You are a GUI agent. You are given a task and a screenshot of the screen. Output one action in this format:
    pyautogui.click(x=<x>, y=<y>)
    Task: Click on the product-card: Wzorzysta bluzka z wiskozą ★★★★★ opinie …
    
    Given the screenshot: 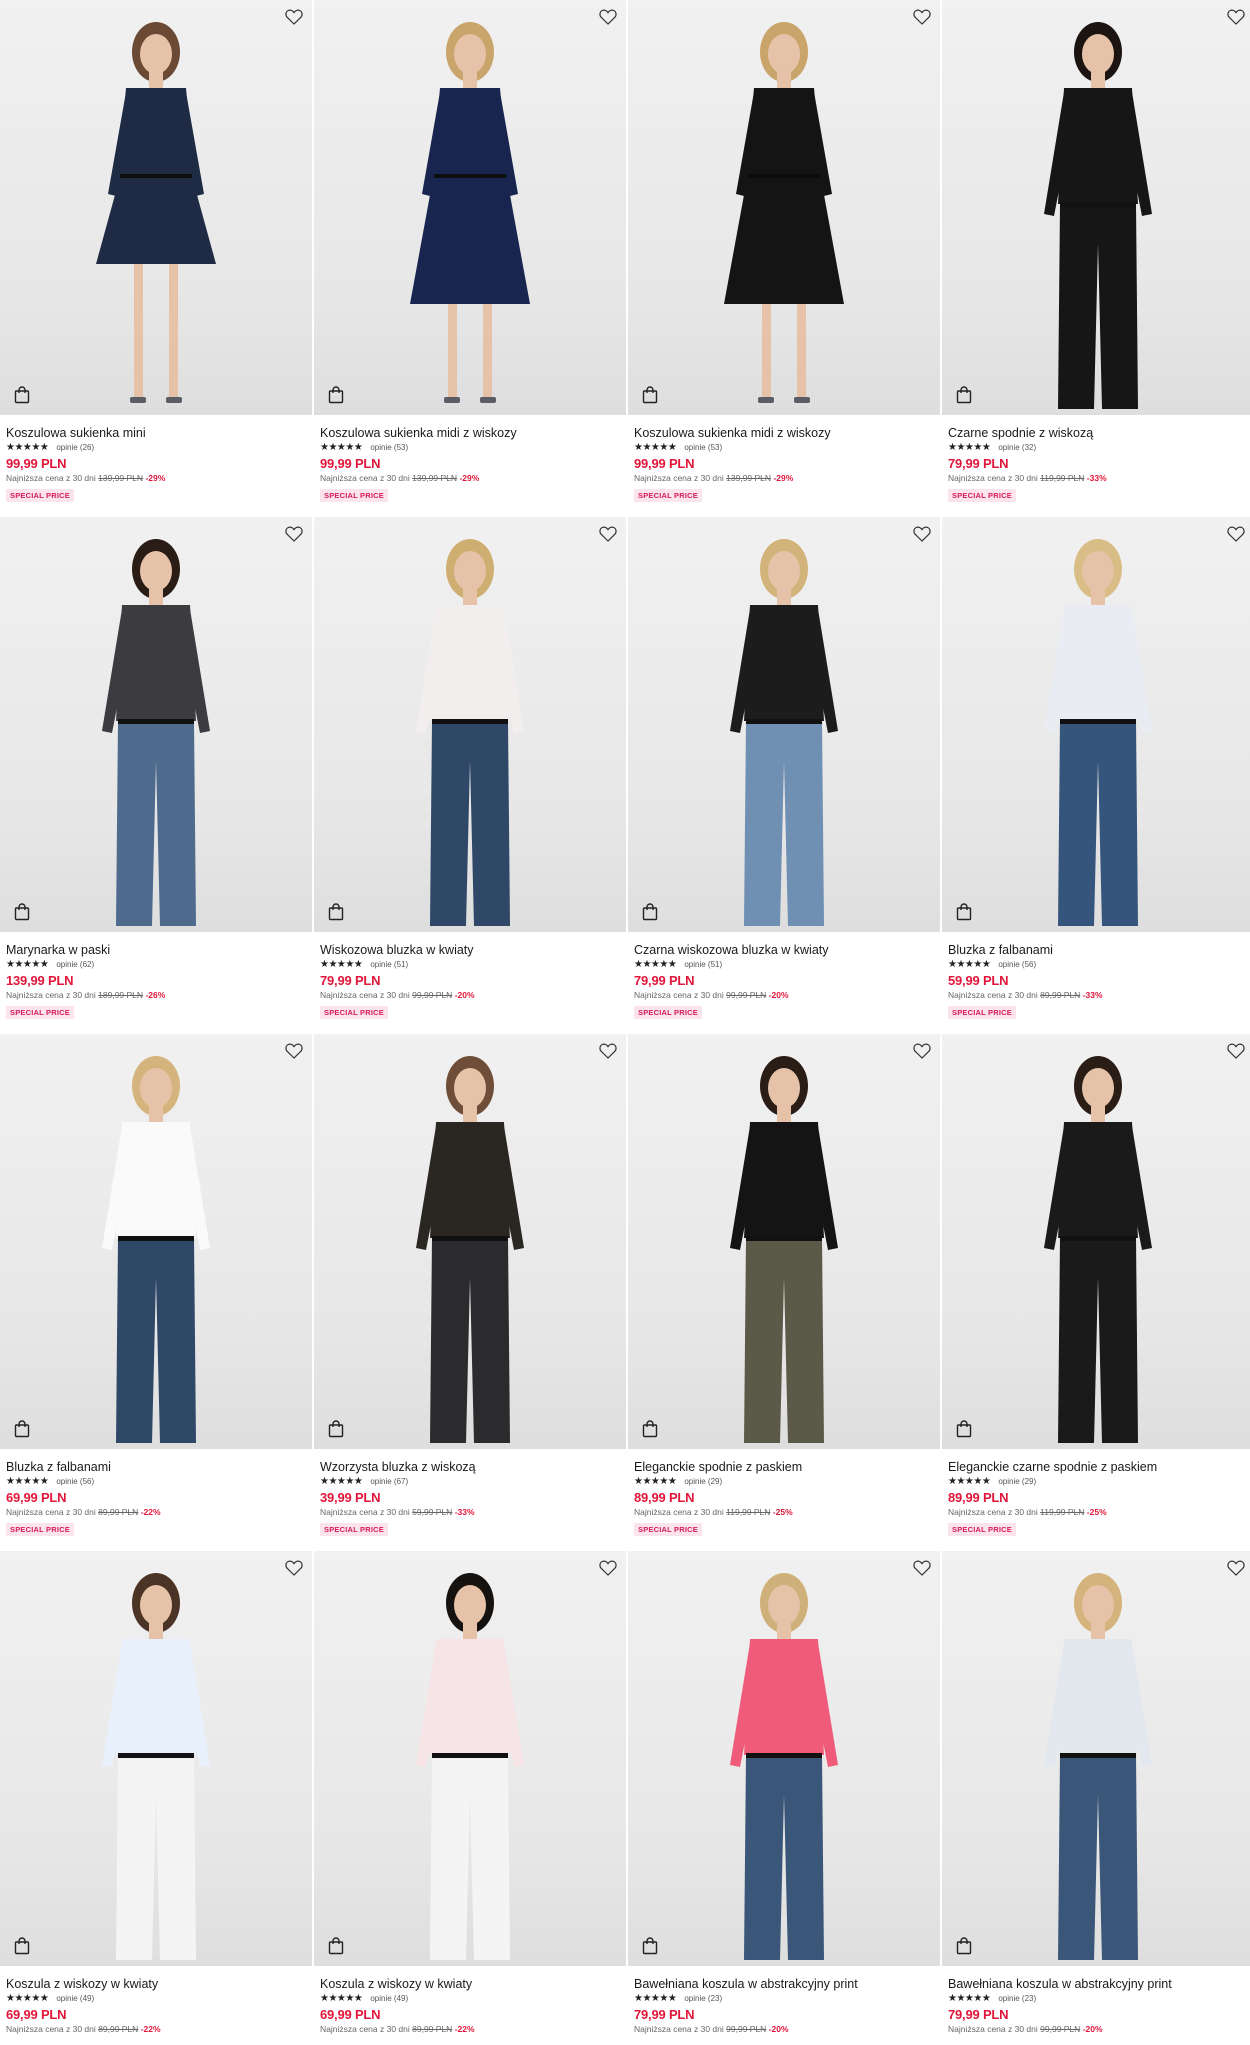 What is the action you would take?
    pyautogui.click(x=470, y=1292)
    